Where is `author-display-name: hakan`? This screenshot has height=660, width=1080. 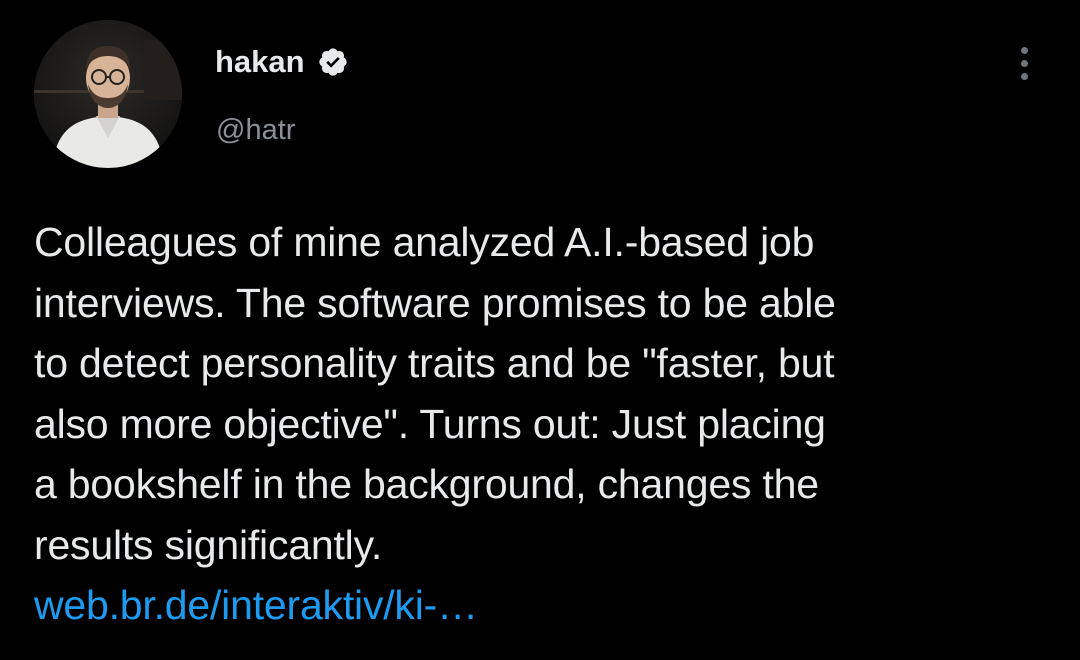 author-display-name: hakan is located at coordinates (282, 62).